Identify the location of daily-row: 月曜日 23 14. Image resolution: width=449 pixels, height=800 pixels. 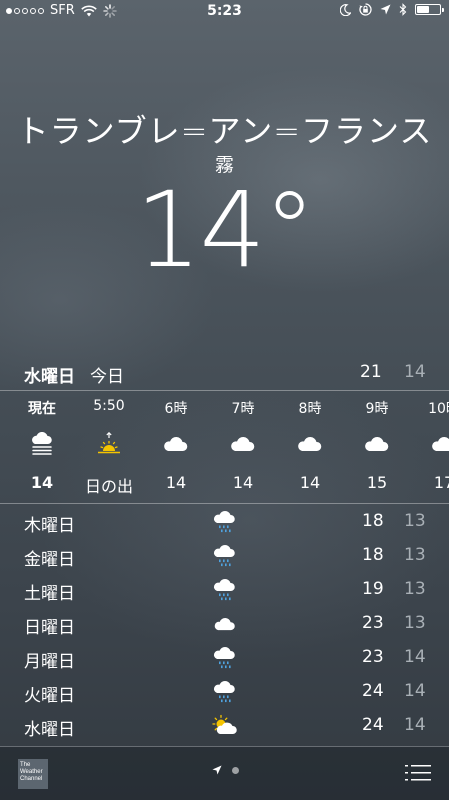
(226, 660).